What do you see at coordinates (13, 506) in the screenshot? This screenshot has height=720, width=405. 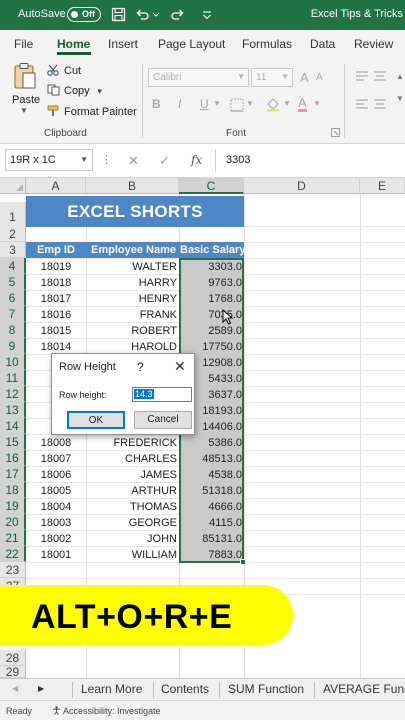 I see `row-header: 19` at bounding box center [13, 506].